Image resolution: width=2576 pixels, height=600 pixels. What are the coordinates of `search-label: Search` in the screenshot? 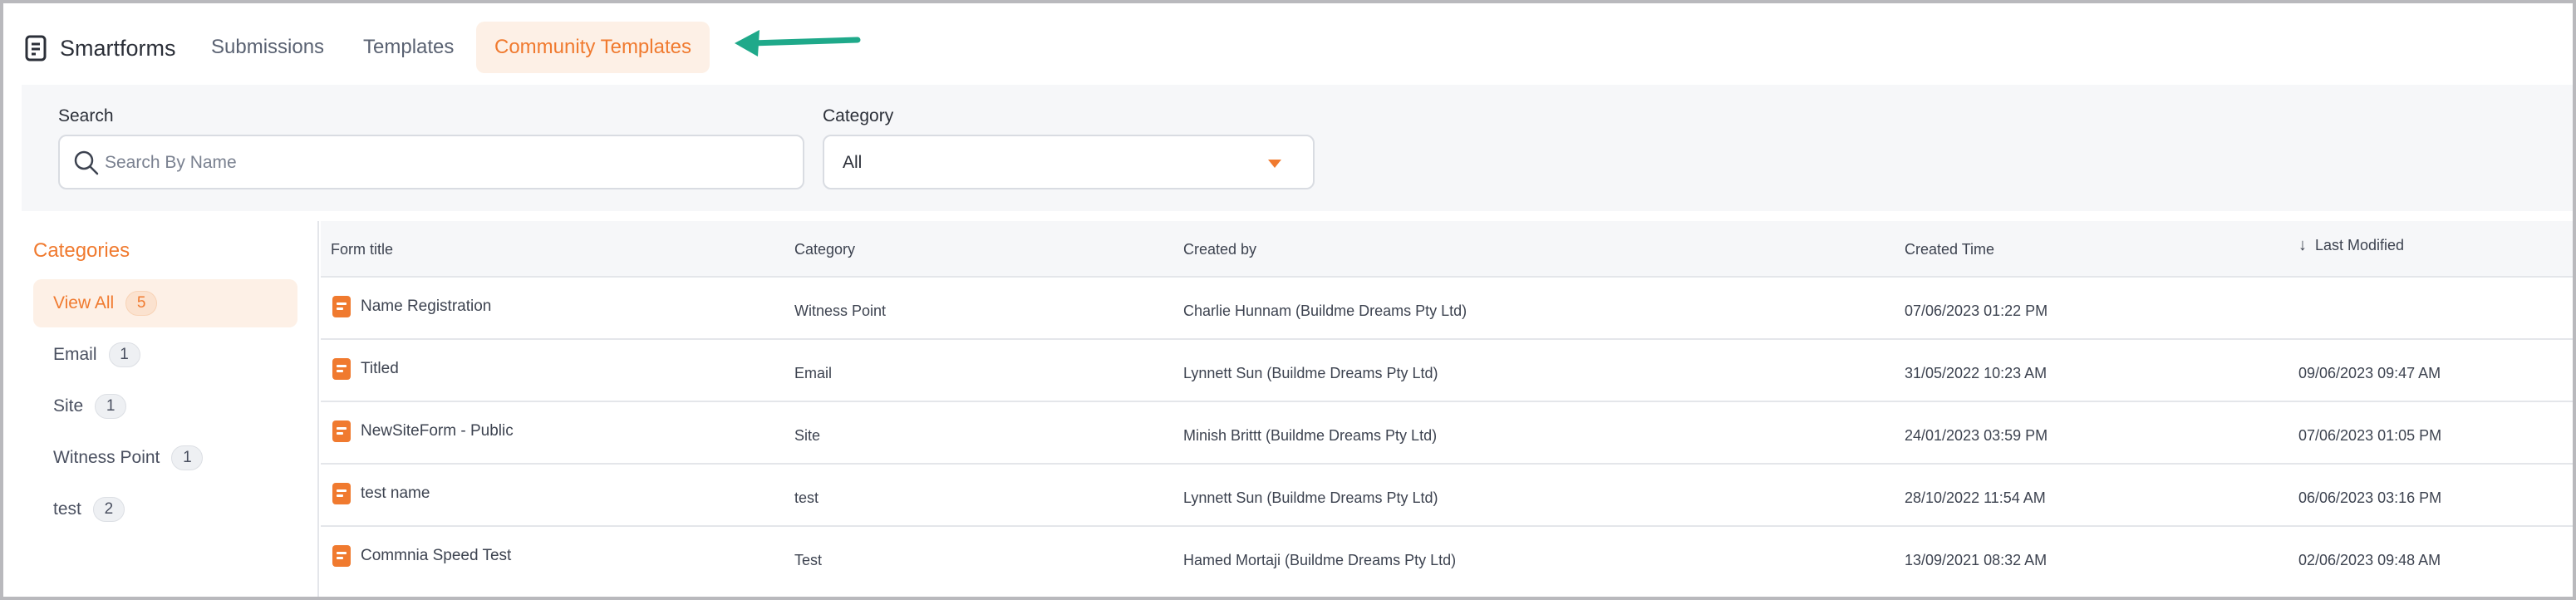 It's located at (86, 115).